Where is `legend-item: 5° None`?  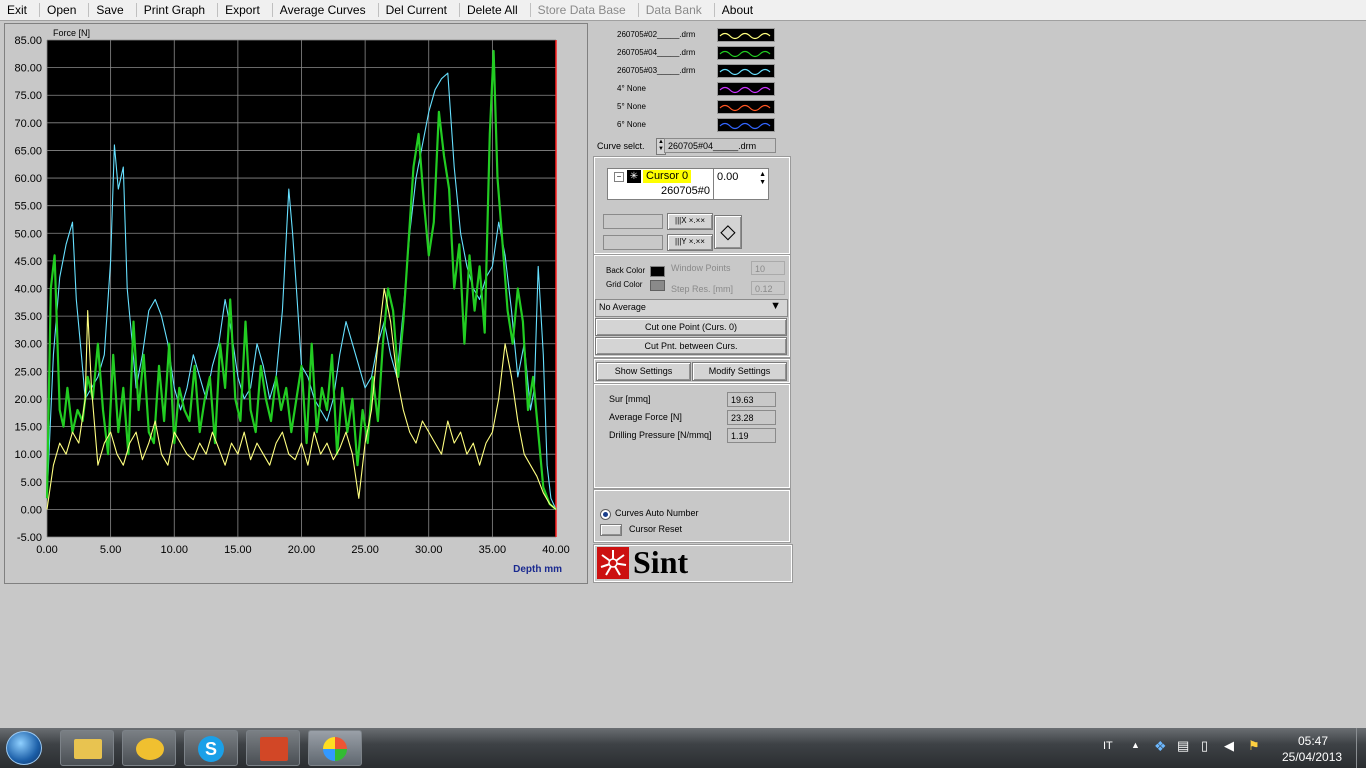
legend-item: 5° None is located at coordinates (702, 107).